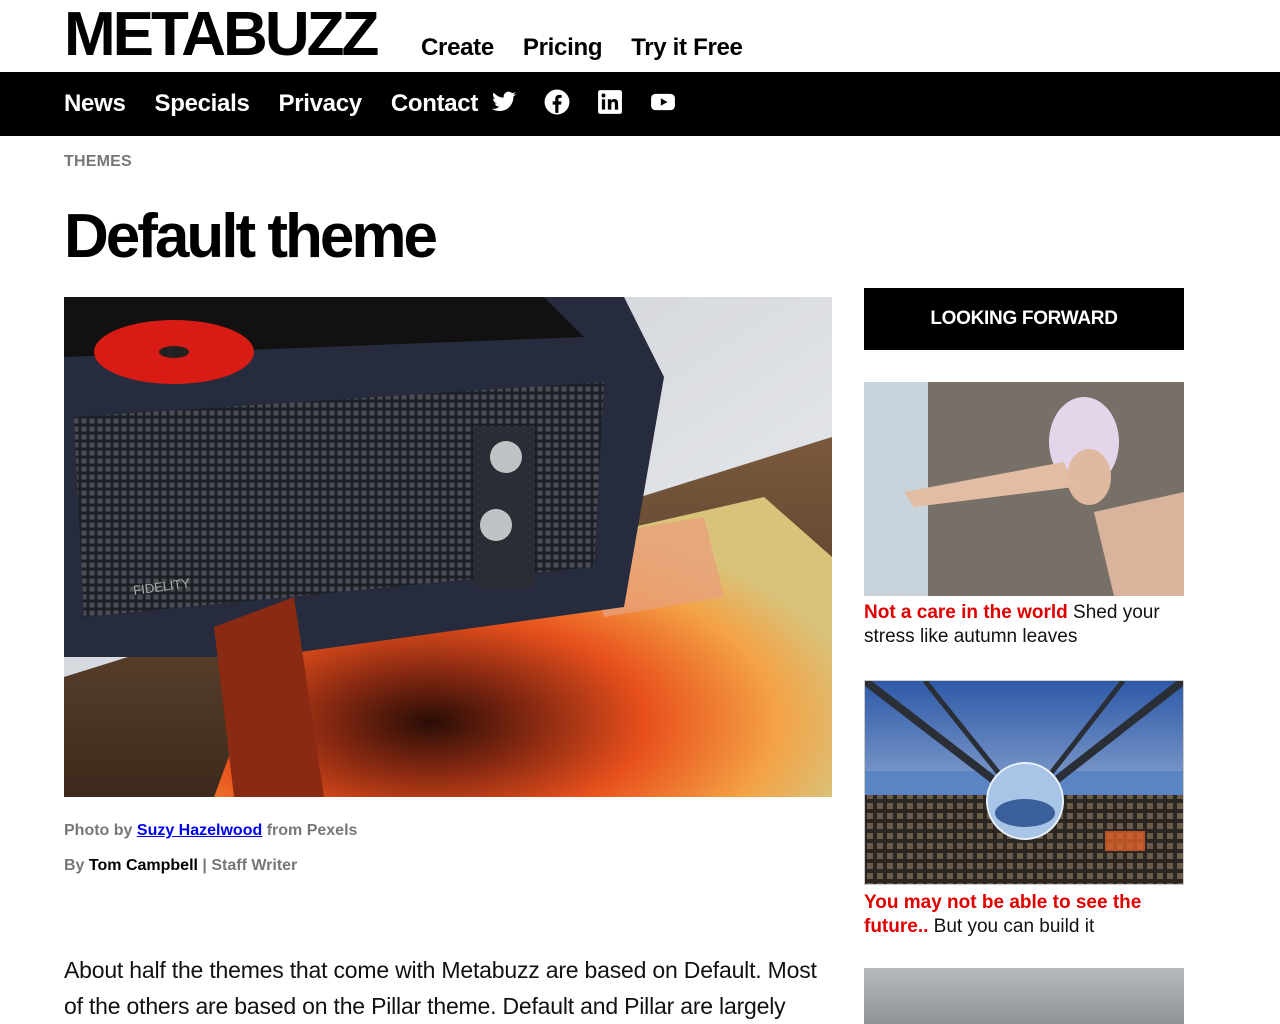 The height and width of the screenshot is (1024, 1280). What do you see at coordinates (74, 865) in the screenshot?
I see `byline-prefix: By` at bounding box center [74, 865].